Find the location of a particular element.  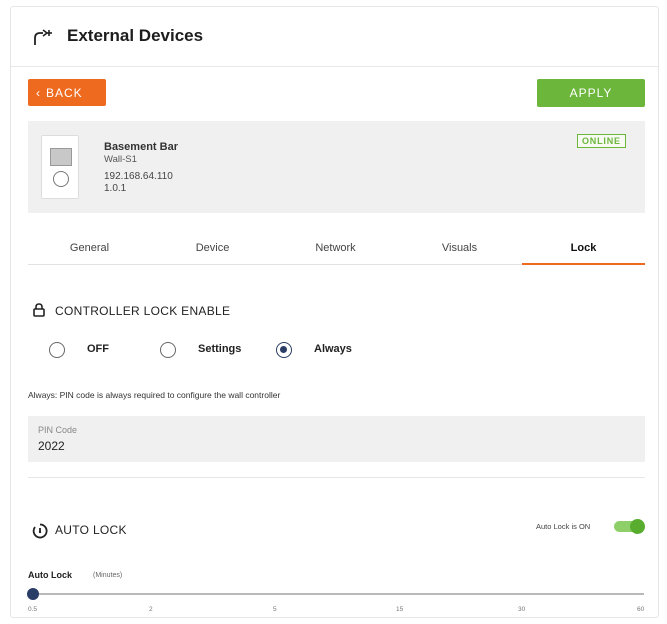

pin-code-label: PIN Code is located at coordinates (58, 430).